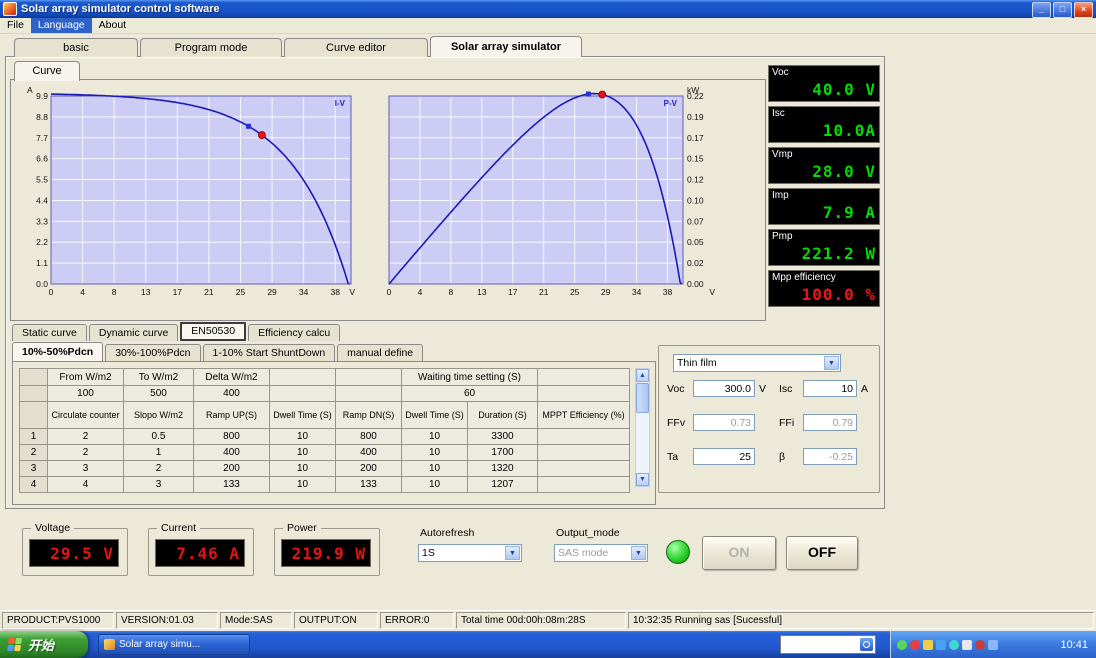 The image size is (1096, 658). I want to click on voc-param-field, so click(724, 388).